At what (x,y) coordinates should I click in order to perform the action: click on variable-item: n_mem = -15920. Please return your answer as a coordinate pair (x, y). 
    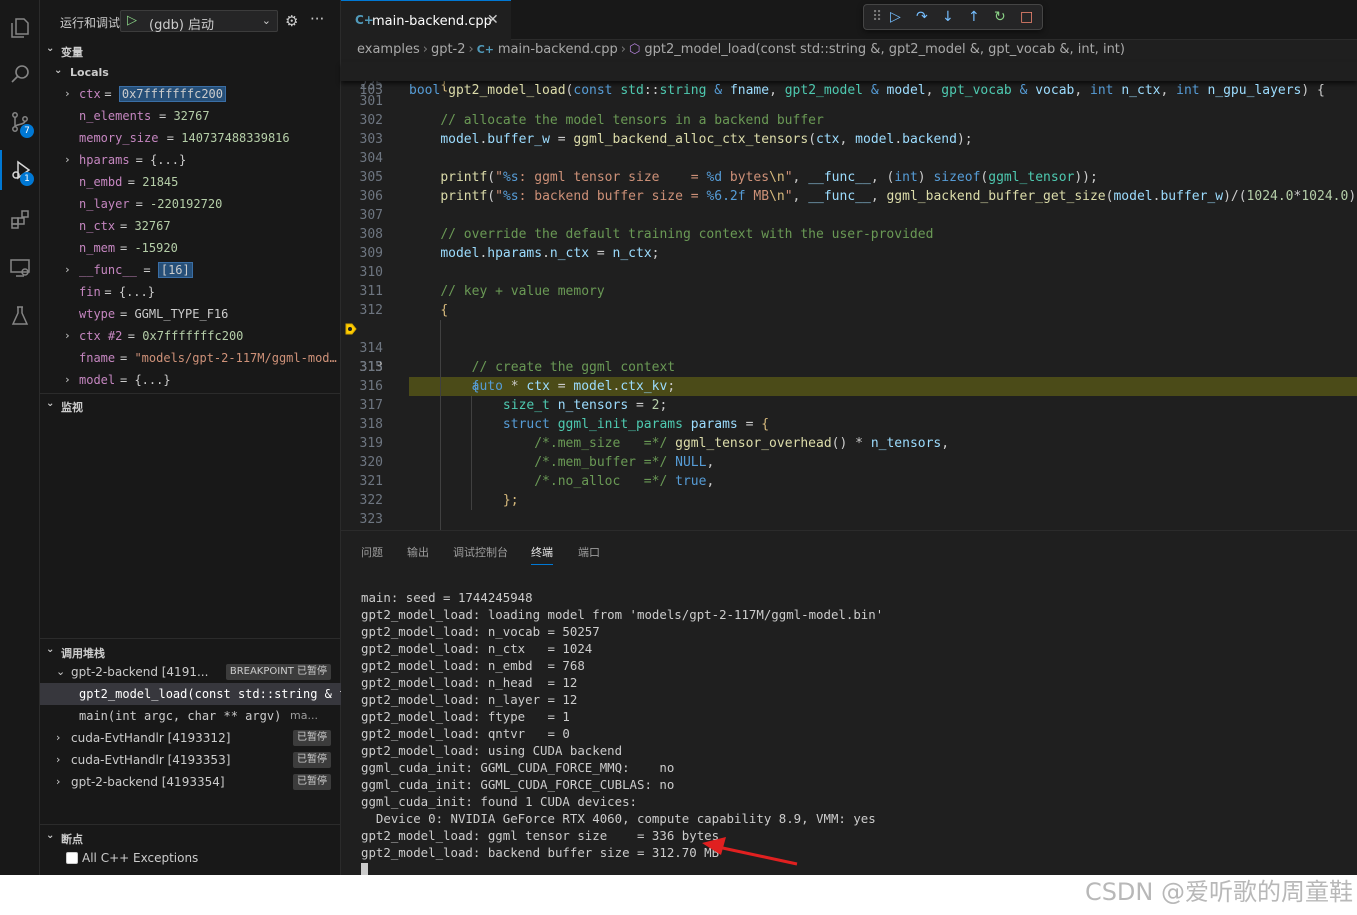
    Looking at the image, I should click on (190, 248).